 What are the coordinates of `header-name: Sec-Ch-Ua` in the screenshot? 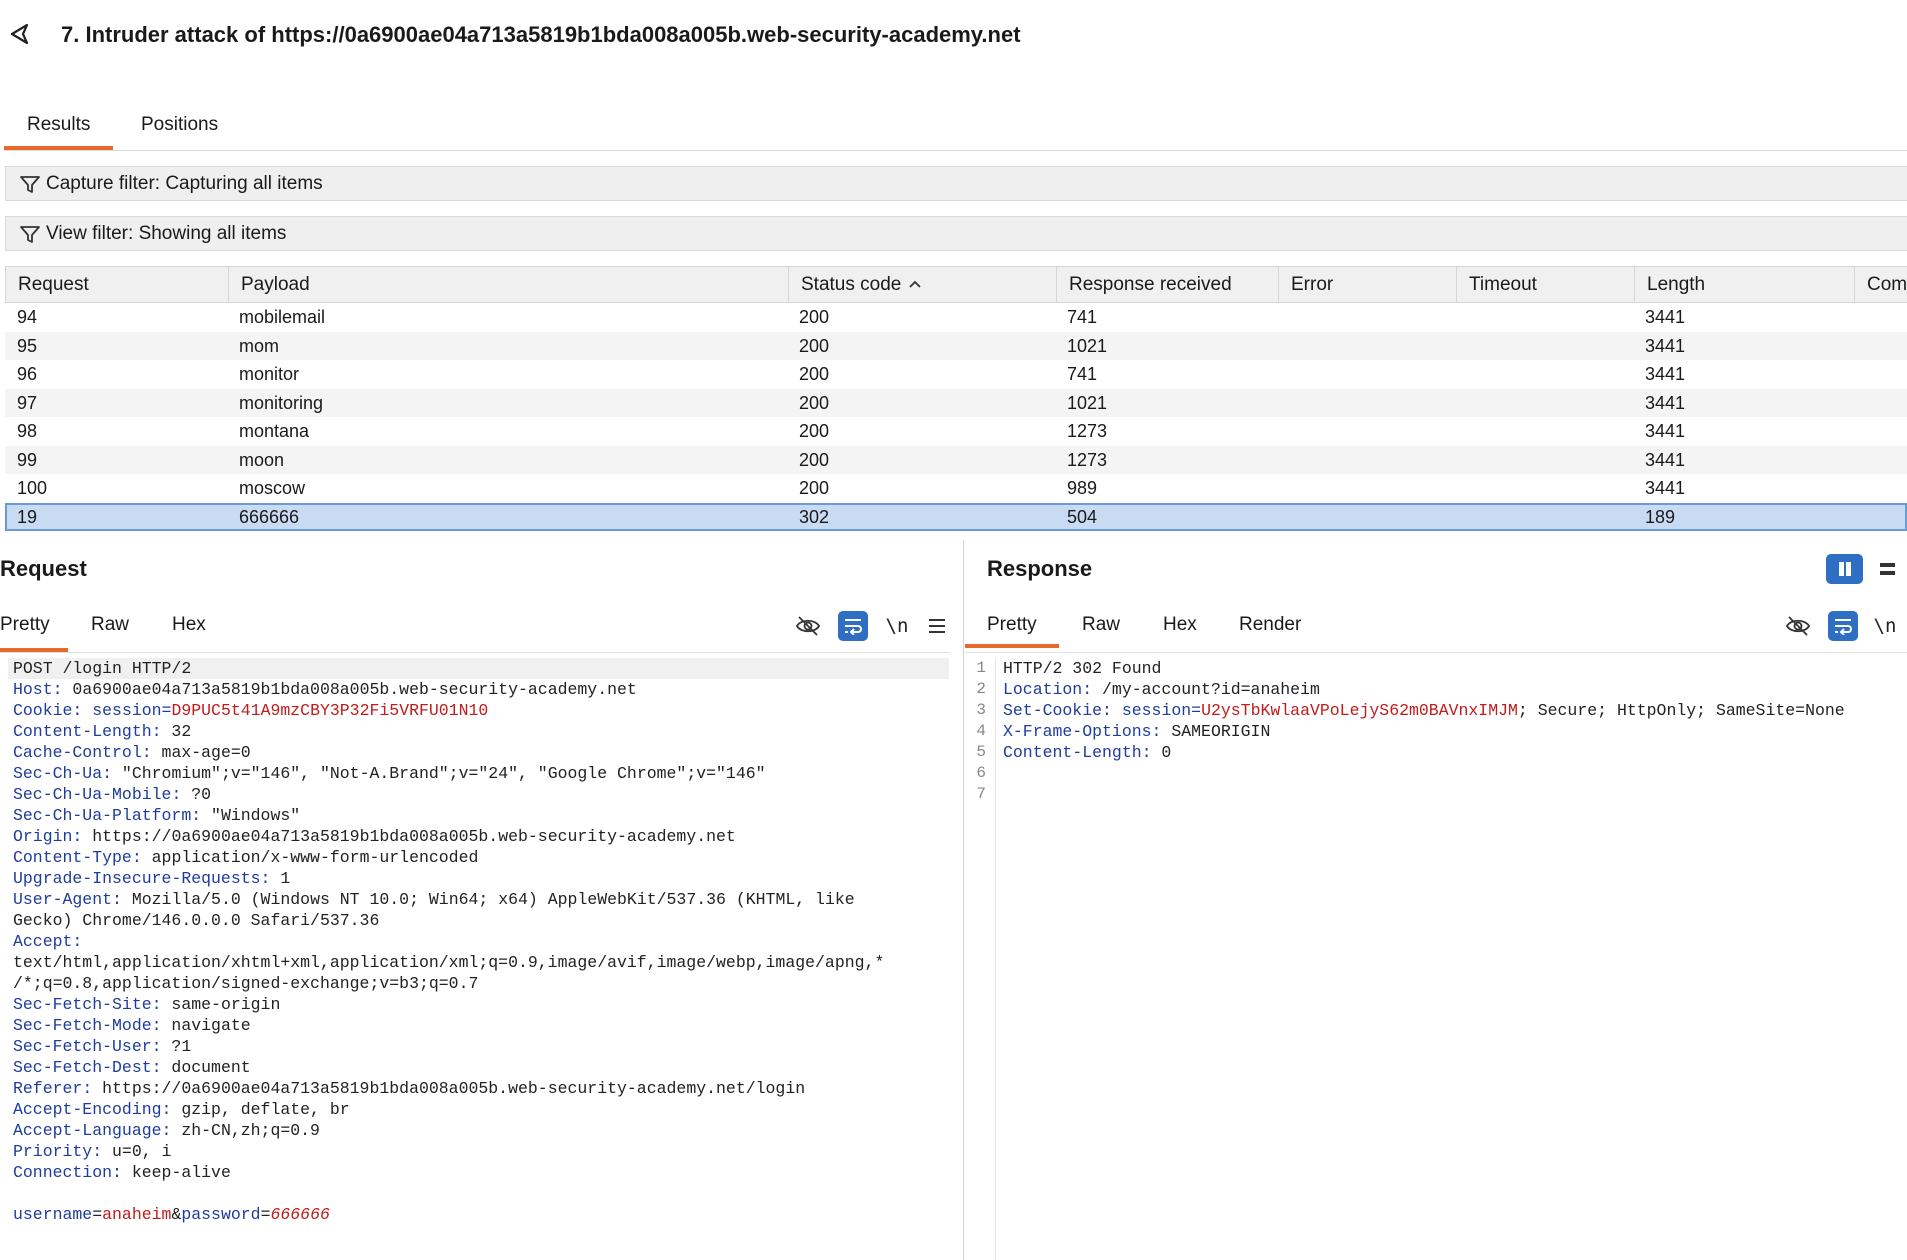 It's located at (58, 773).